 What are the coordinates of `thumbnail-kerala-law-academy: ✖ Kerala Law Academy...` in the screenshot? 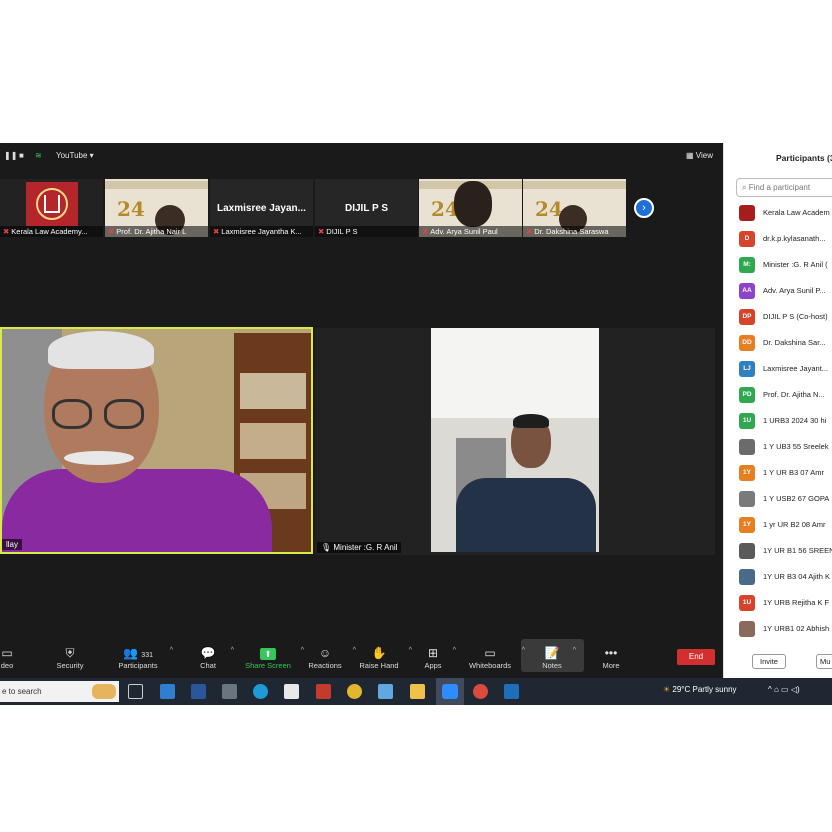 It's located at (51, 208).